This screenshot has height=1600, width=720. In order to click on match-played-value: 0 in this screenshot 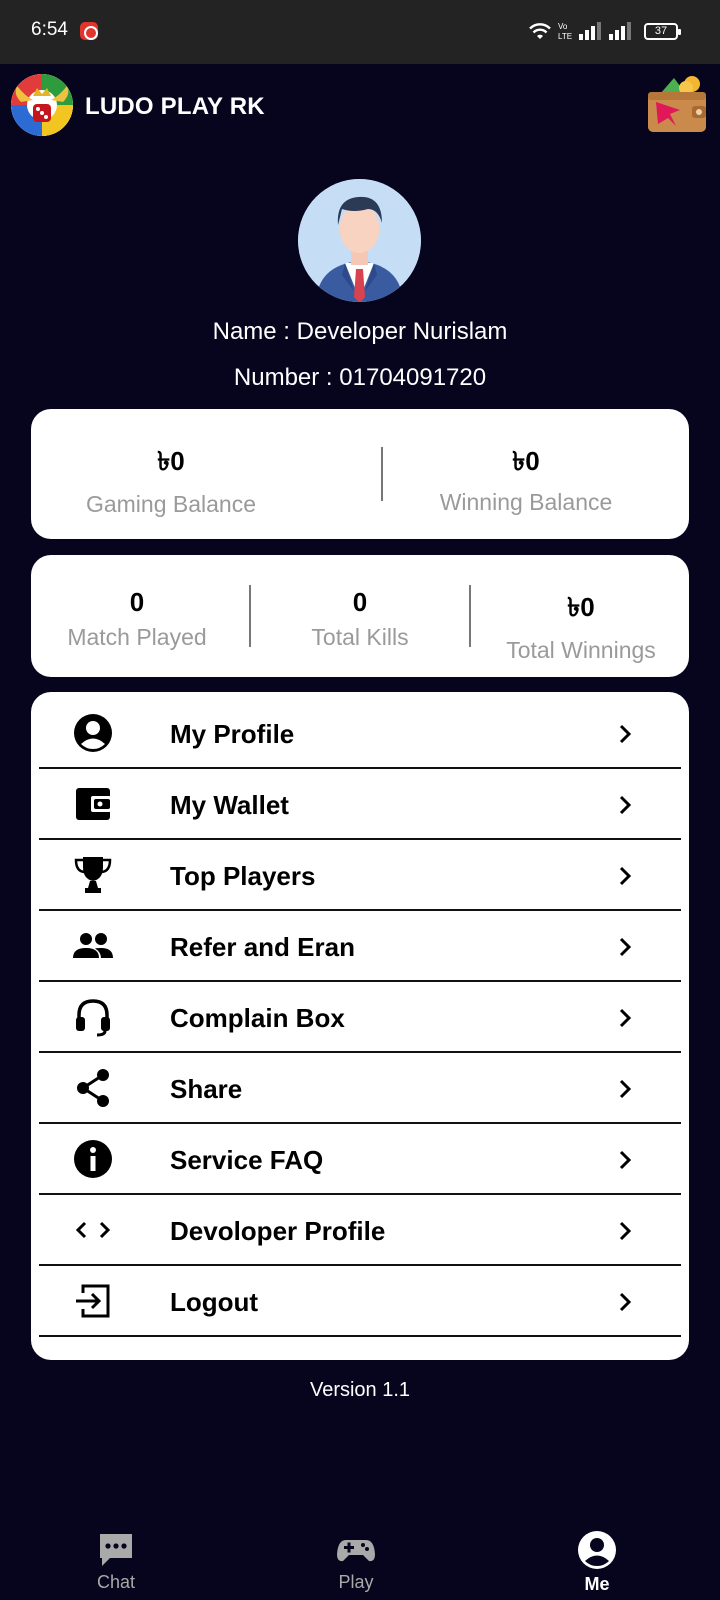, I will do `click(137, 602)`.